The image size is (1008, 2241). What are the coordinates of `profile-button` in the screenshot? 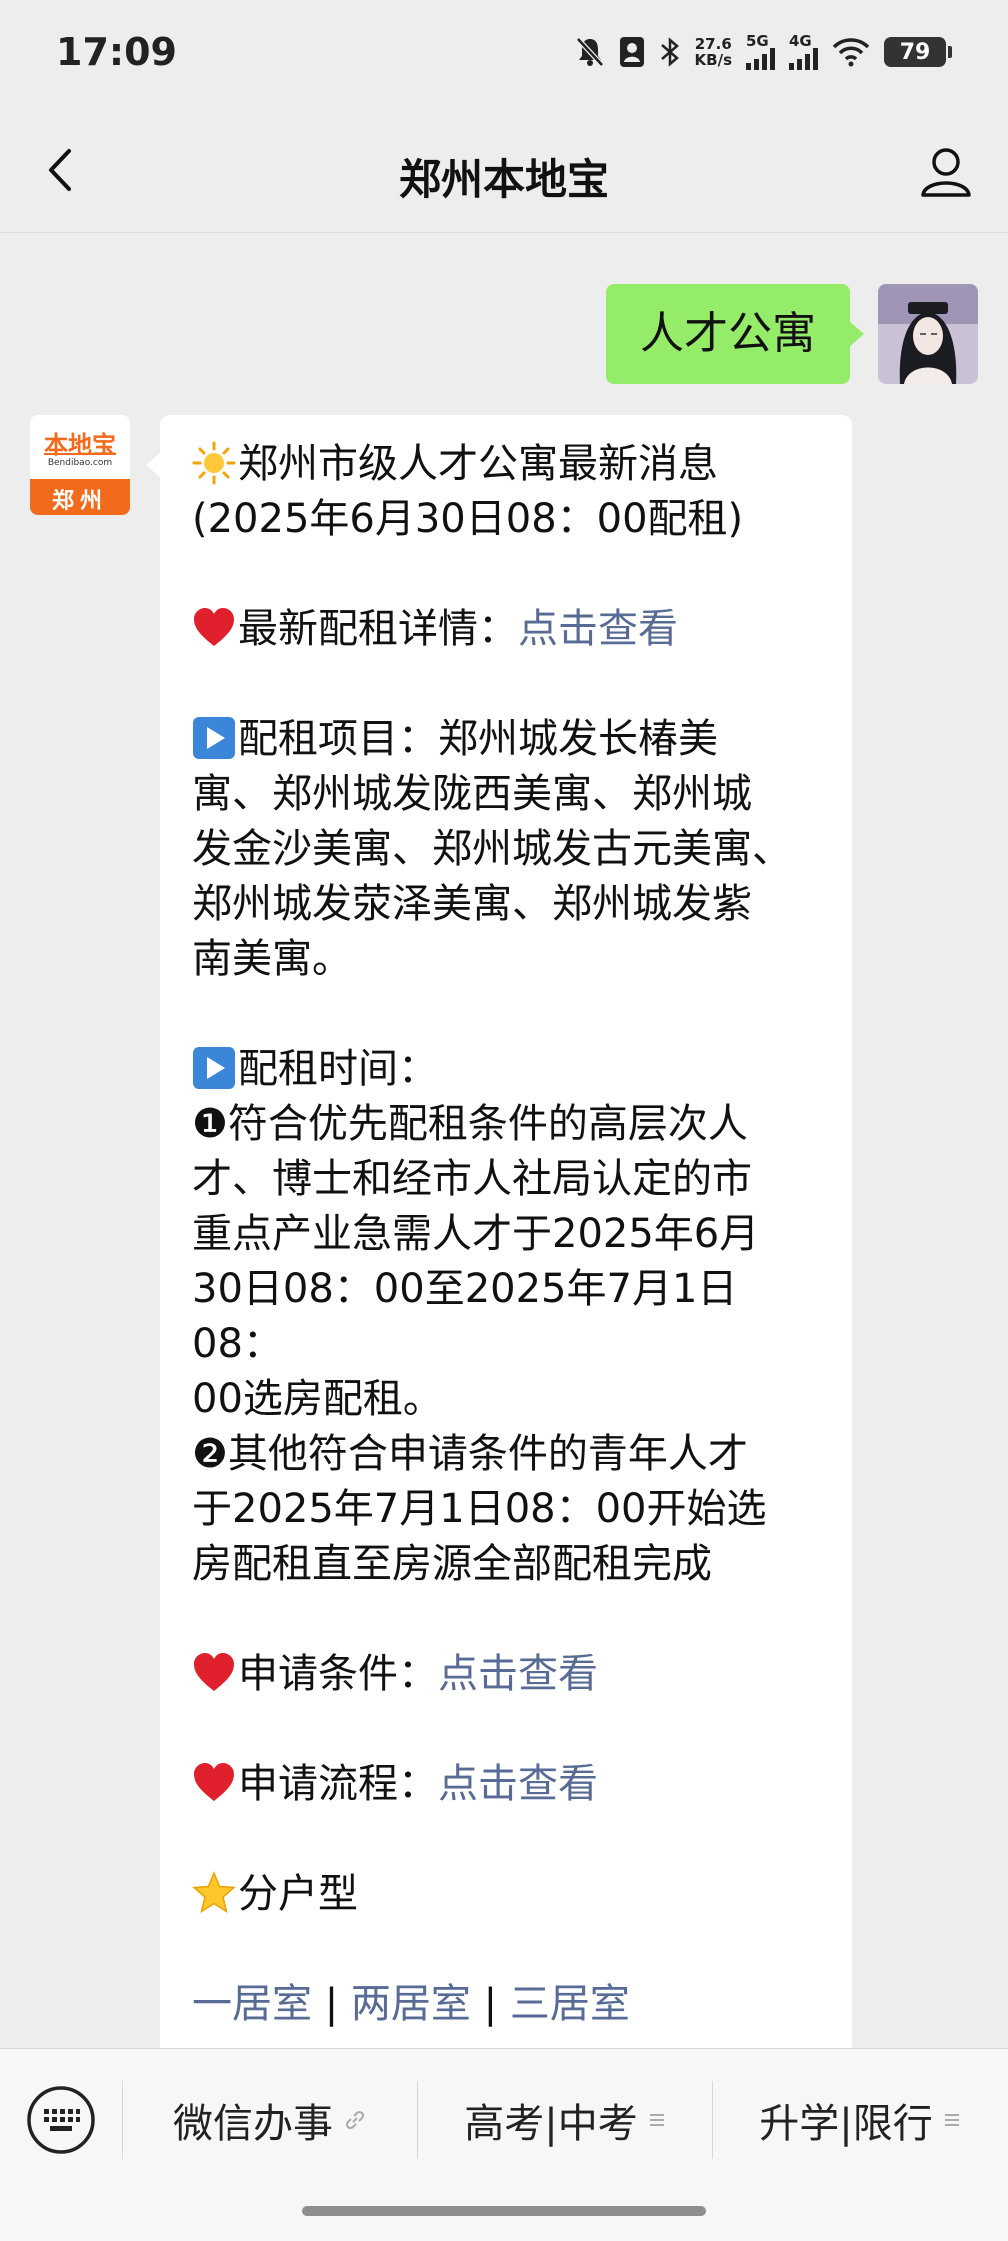 It's located at (946, 172).